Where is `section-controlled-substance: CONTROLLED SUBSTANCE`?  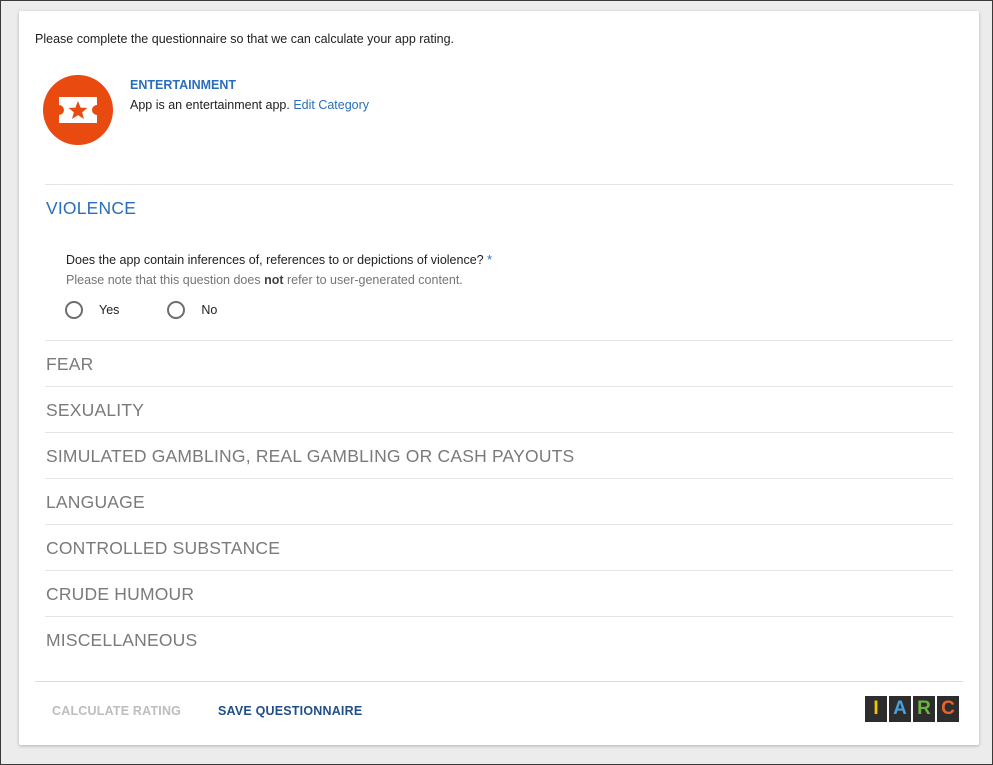 section-controlled-substance: CONTROLLED SUBSTANCE is located at coordinates (163, 548).